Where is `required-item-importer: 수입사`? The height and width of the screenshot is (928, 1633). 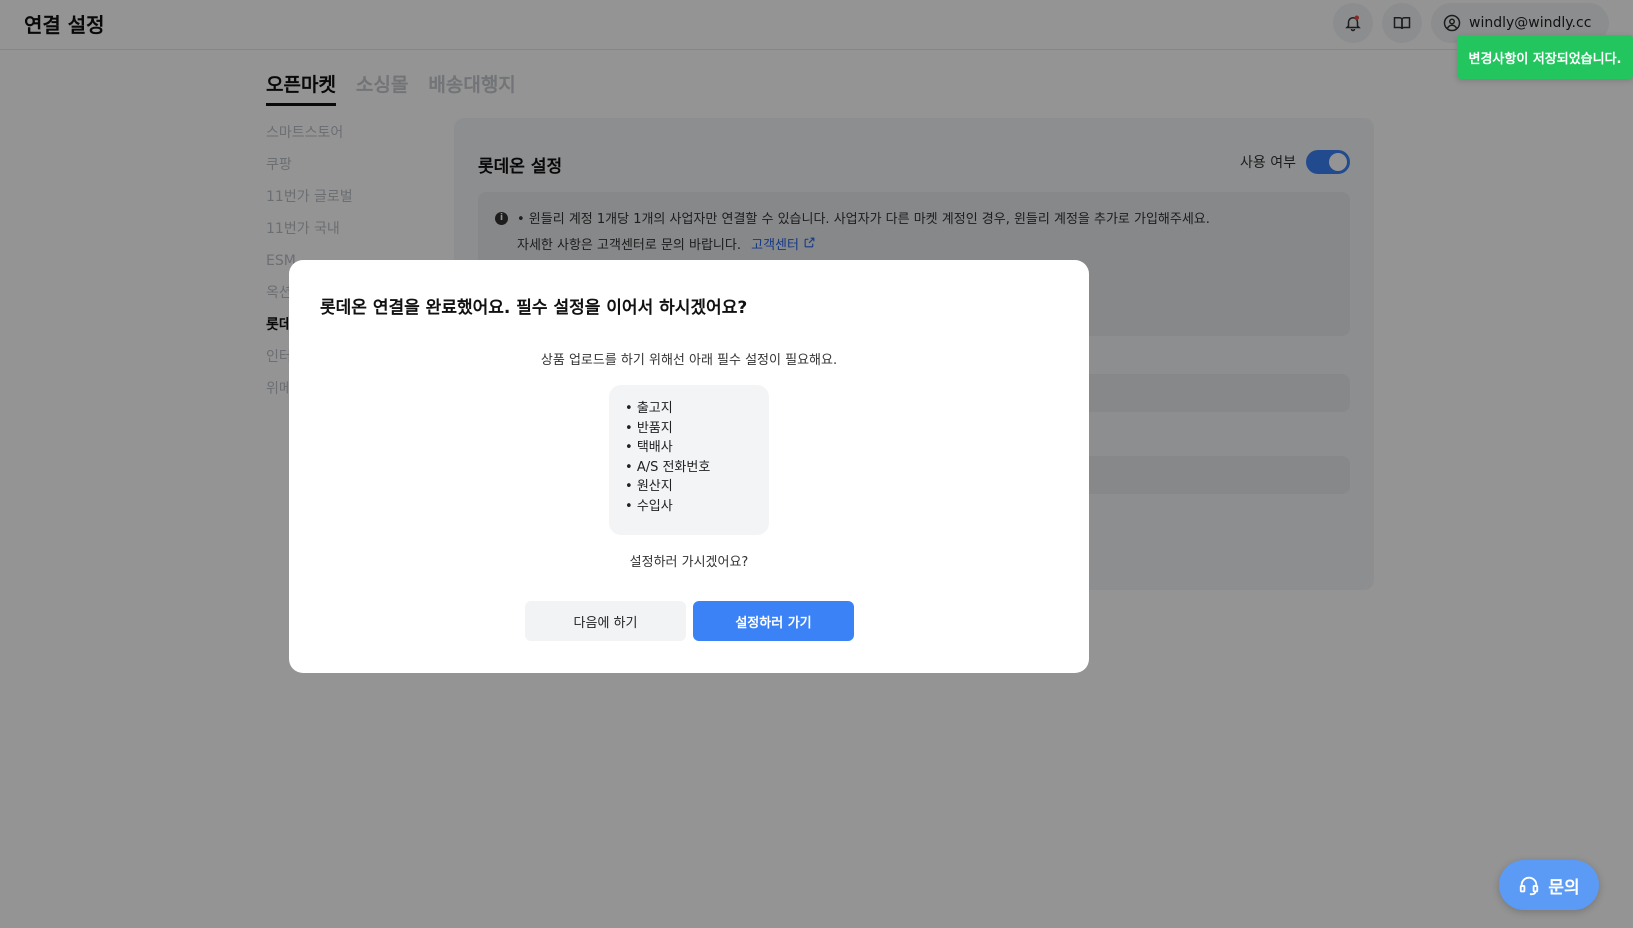 required-item-importer: 수입사 is located at coordinates (689, 507).